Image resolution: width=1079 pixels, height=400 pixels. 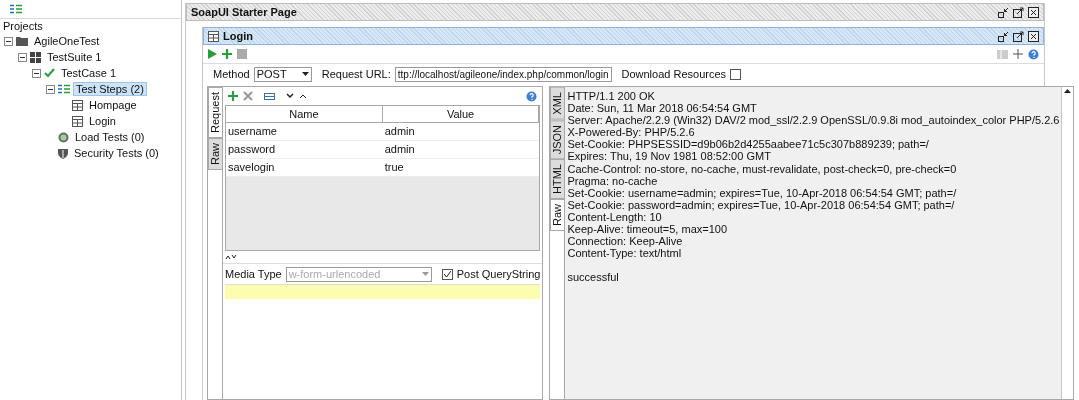 I want to click on post-querystring-checkbox, so click(x=447, y=274).